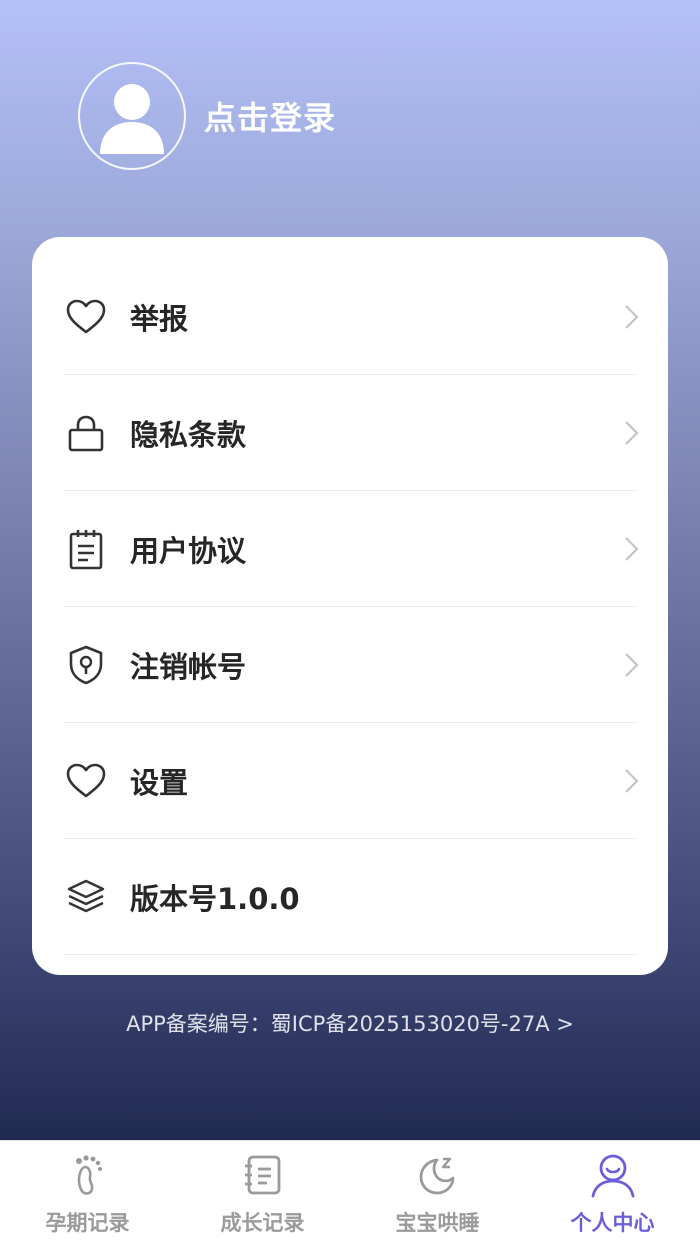 The image size is (700, 1244). Describe the element at coordinates (438, 1175) in the screenshot. I see `moon-sleep-icon` at that location.